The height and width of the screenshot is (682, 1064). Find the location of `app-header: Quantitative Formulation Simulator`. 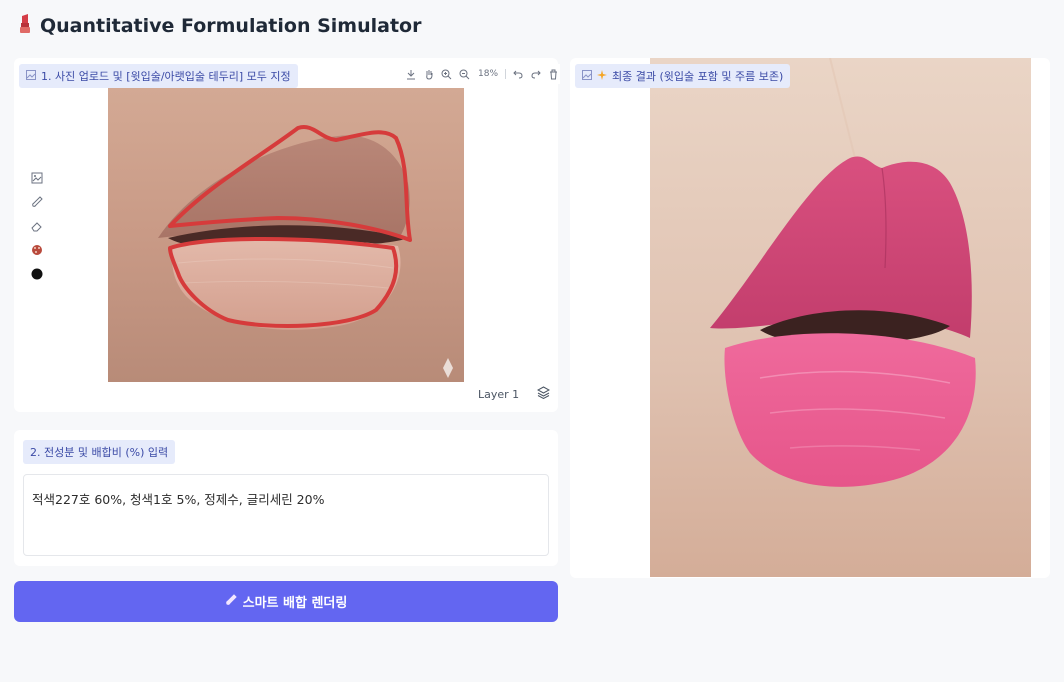

app-header: Quantitative Formulation Simulator is located at coordinates (219, 26).